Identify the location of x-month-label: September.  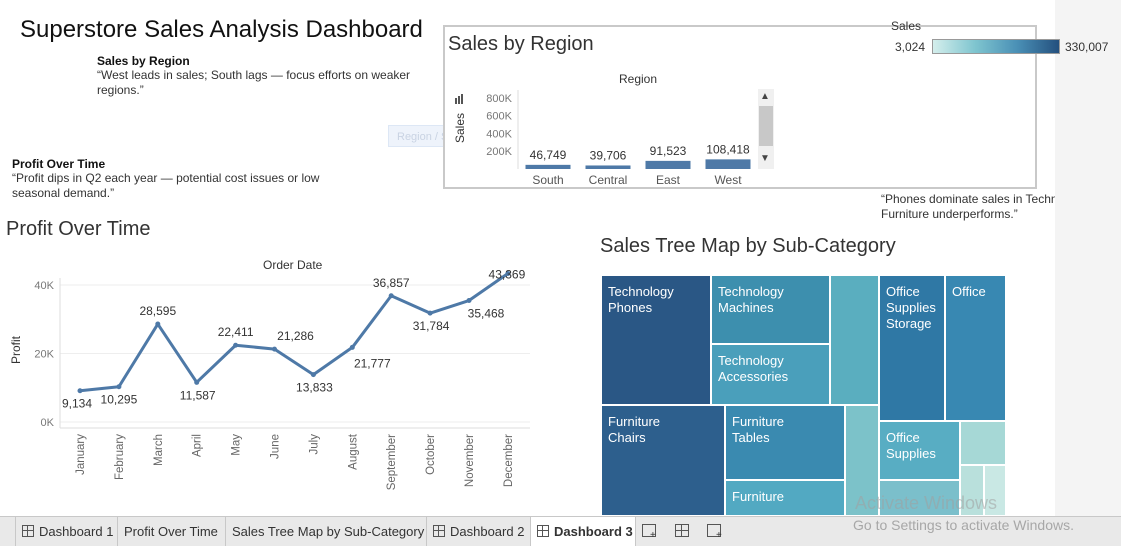
(392, 462).